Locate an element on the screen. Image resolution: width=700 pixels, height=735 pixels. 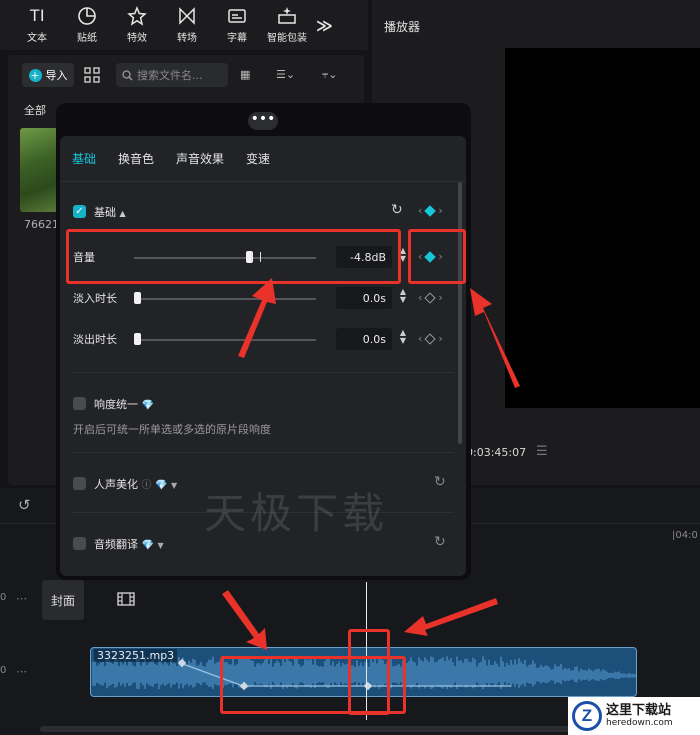
logo-mark: Z is located at coordinates (587, 716).